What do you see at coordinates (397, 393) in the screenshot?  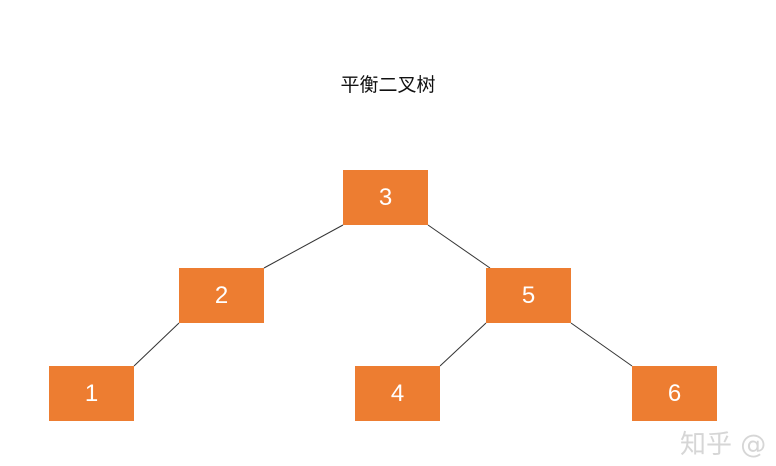 I see `tree-node-4: 4` at bounding box center [397, 393].